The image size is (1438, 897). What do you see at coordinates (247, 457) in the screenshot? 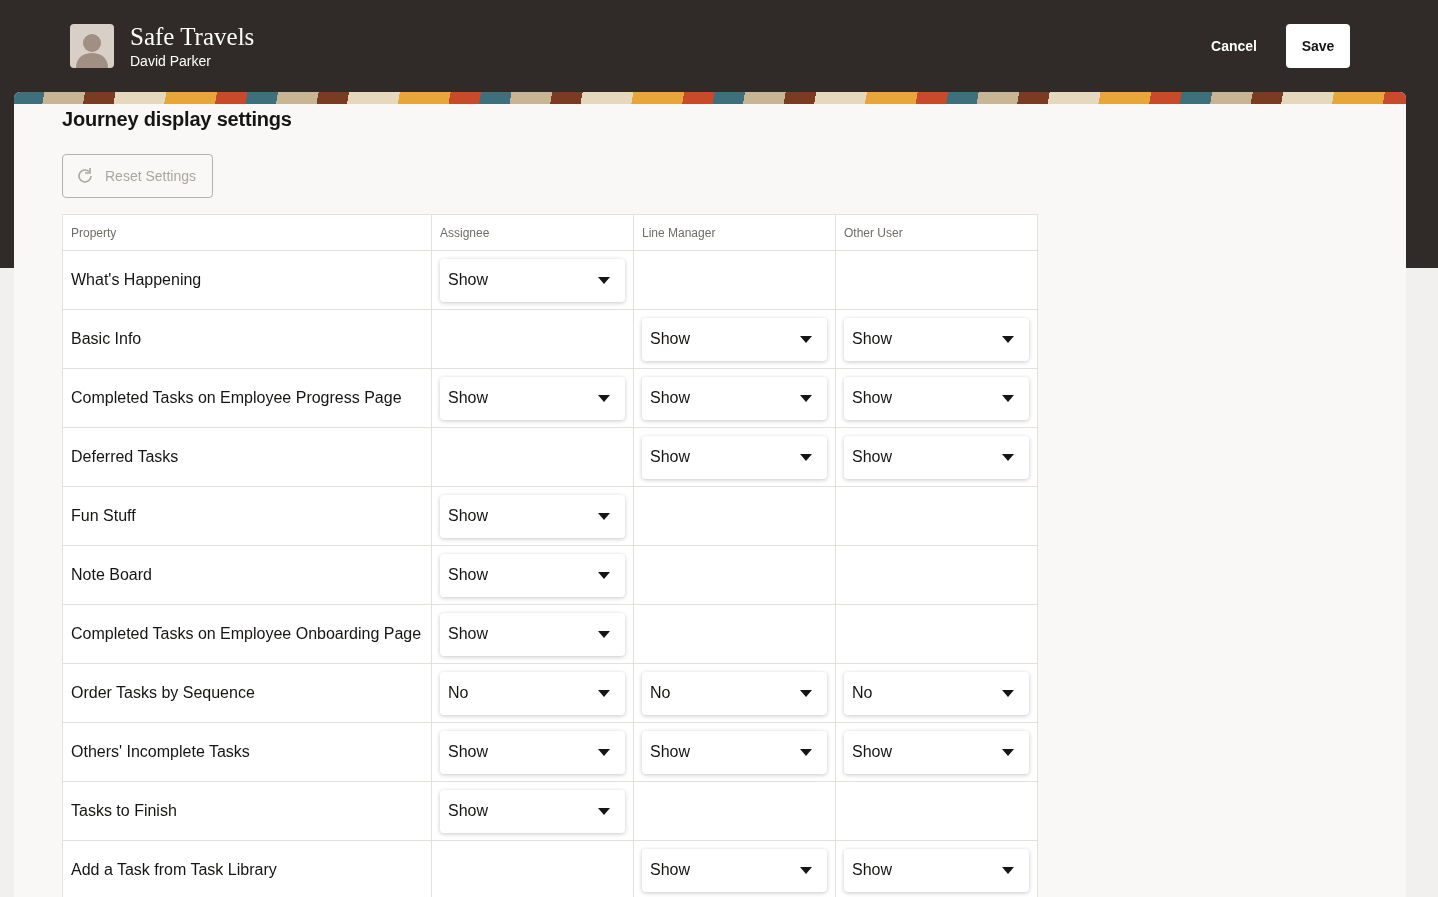
I see `property-cell: Deferred Tasks` at bounding box center [247, 457].